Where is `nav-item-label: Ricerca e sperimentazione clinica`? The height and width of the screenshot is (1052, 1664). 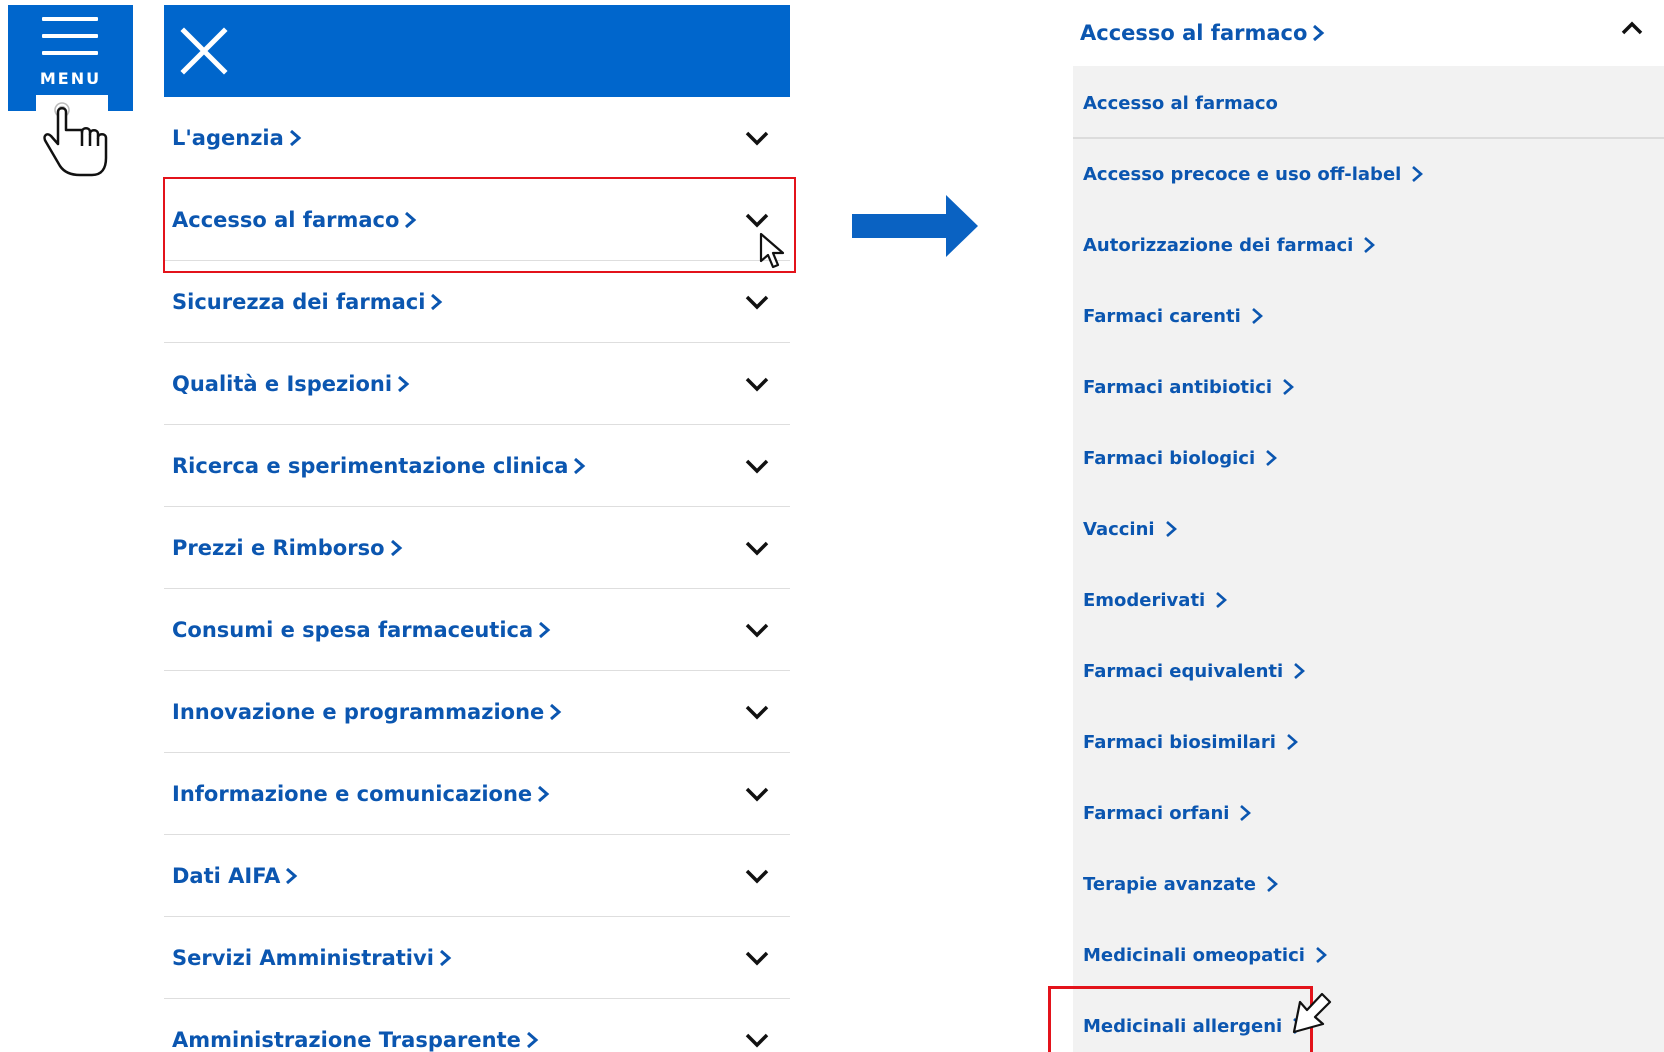
nav-item-label: Ricerca e sperimentazione clinica is located at coordinates (370, 466).